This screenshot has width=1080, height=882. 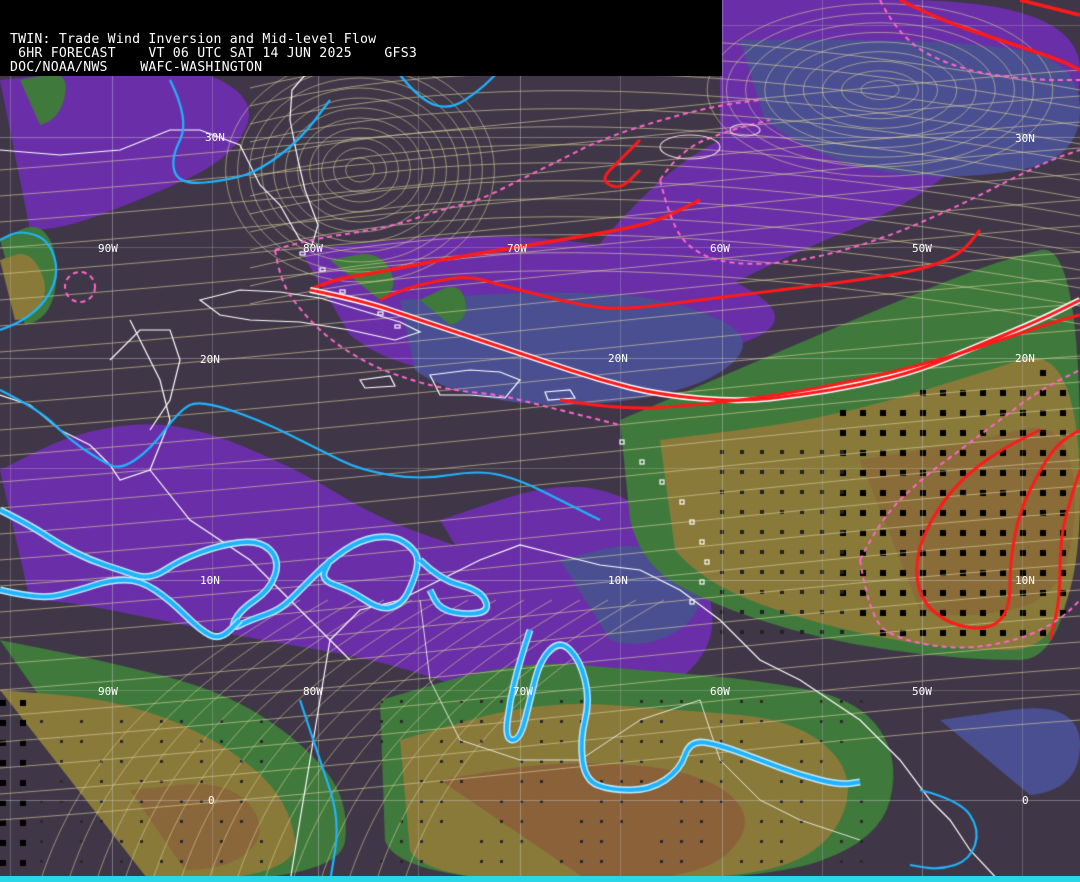 What do you see at coordinates (210, 359) in the screenshot?
I see `lat-label-20n-left: 20N` at bounding box center [210, 359].